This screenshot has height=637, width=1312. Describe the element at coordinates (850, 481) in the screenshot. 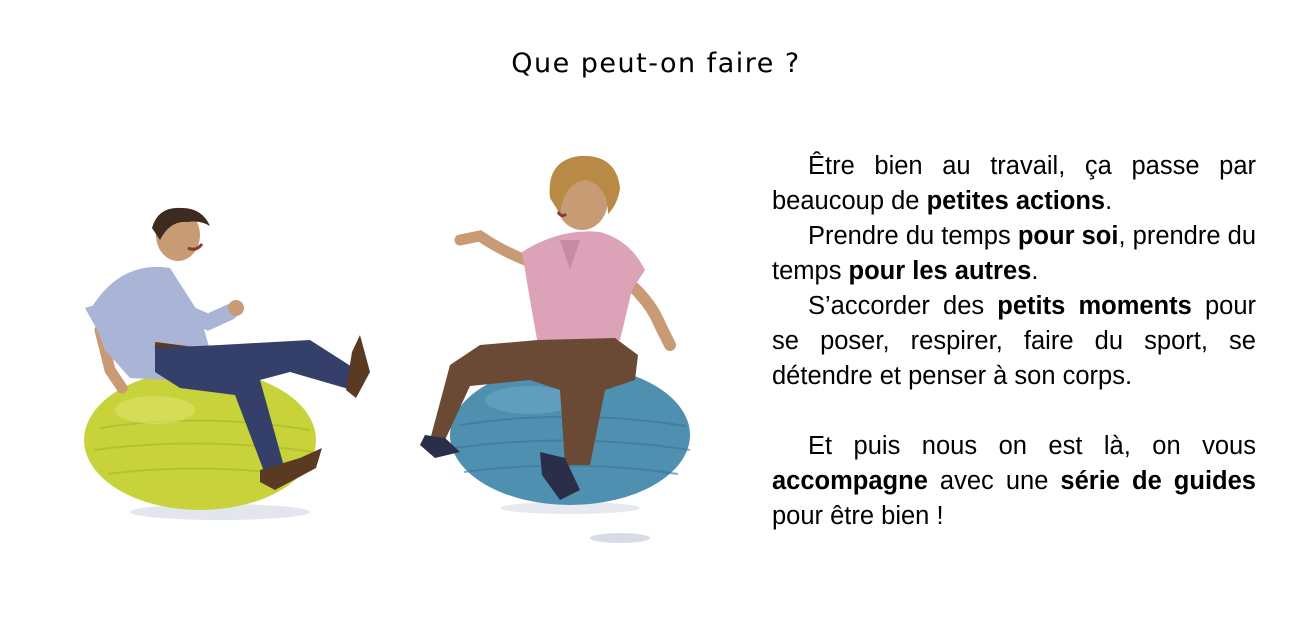

I see `bold-text: accompagne` at that location.